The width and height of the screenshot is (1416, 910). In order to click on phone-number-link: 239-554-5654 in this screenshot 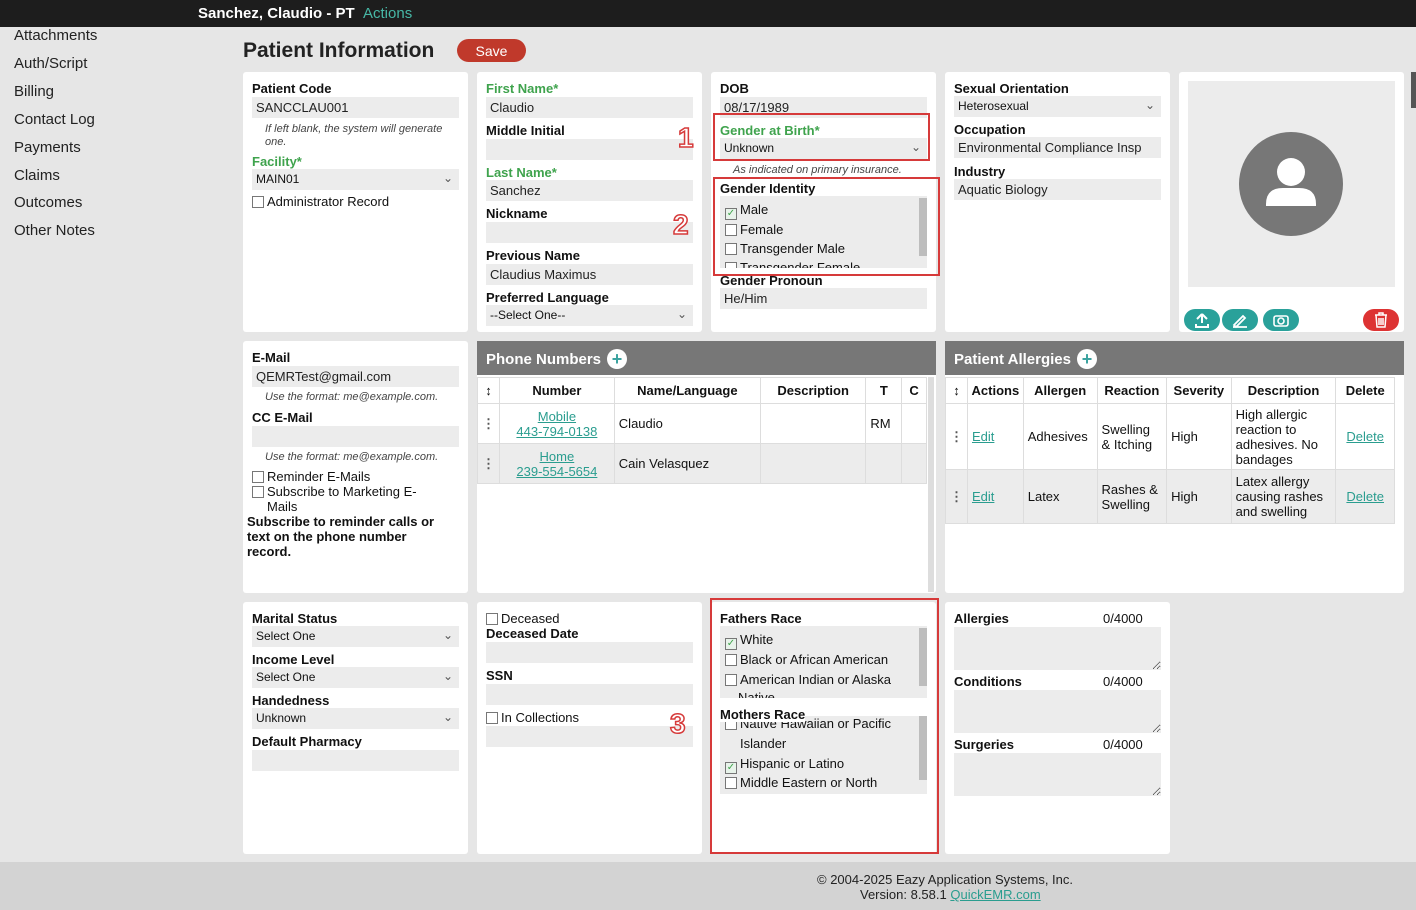, I will do `click(556, 471)`.